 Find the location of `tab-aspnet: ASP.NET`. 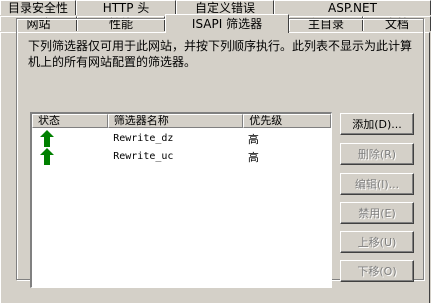

tab-aspnet: ASP.NET is located at coordinates (352, 7).